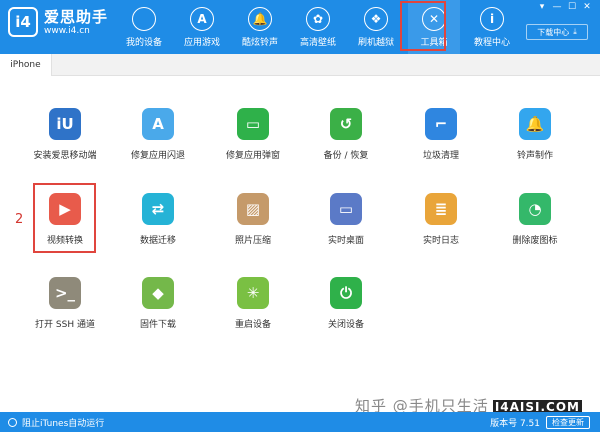 The image size is (600, 432). What do you see at coordinates (534, 156) in the screenshot?
I see `tool-label: 铃声制作` at bounding box center [534, 156].